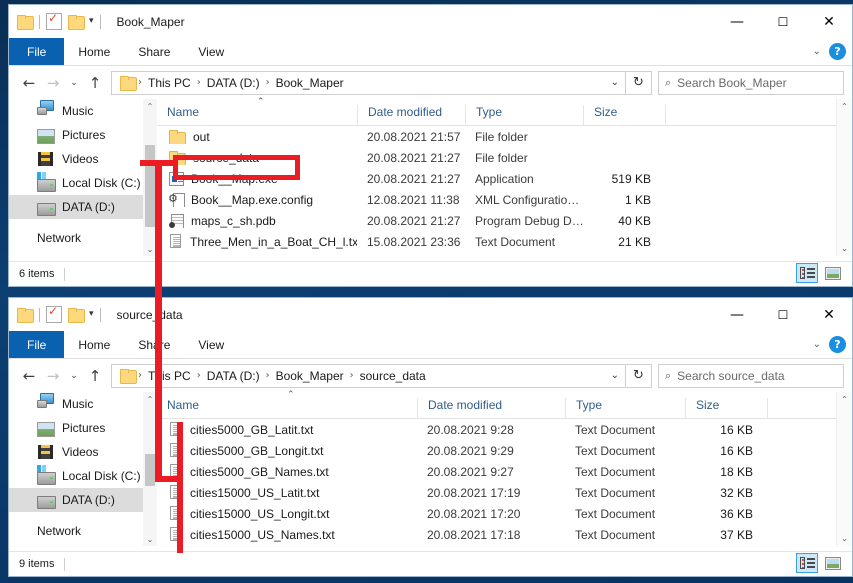  Describe the element at coordinates (80, 452) in the screenshot. I see `sidebar-item-label: Videos` at that location.